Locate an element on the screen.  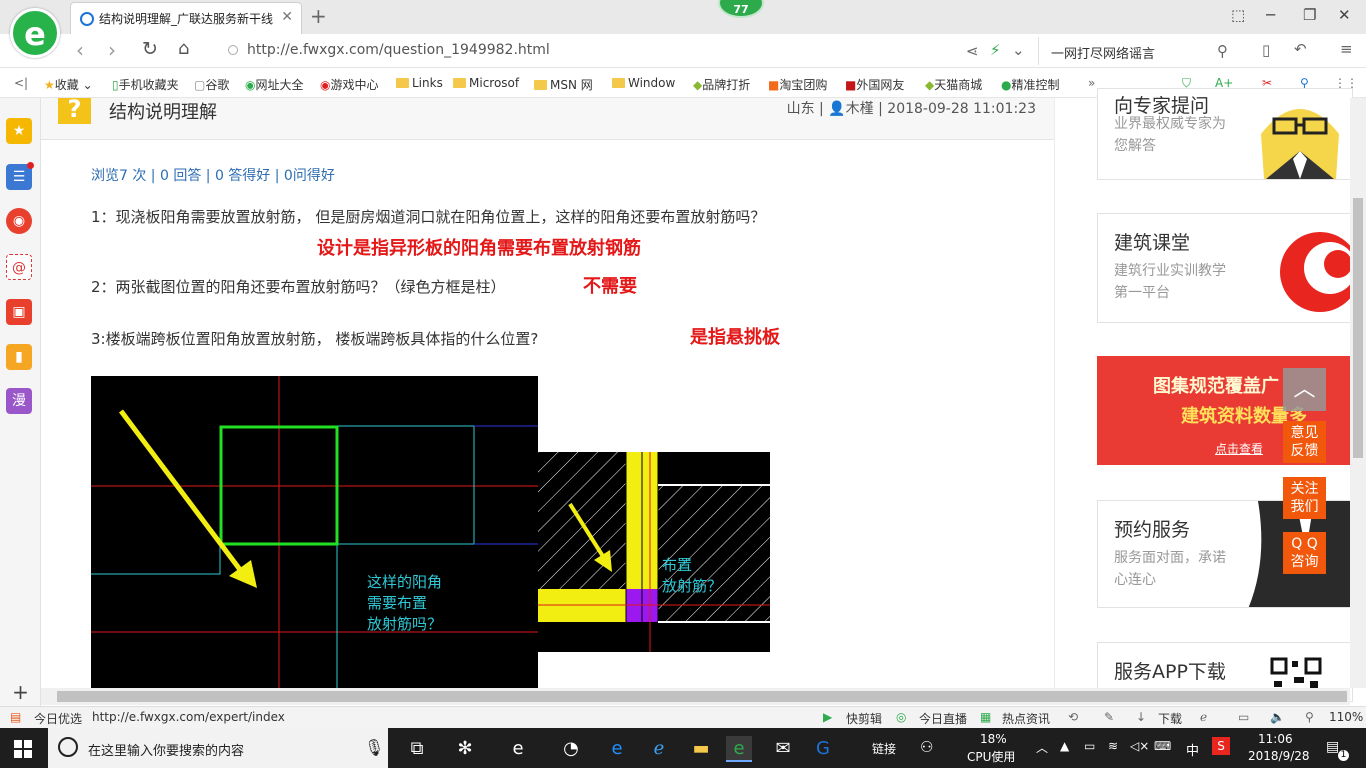
ie-icon: ℯ is located at coordinates (659, 749).